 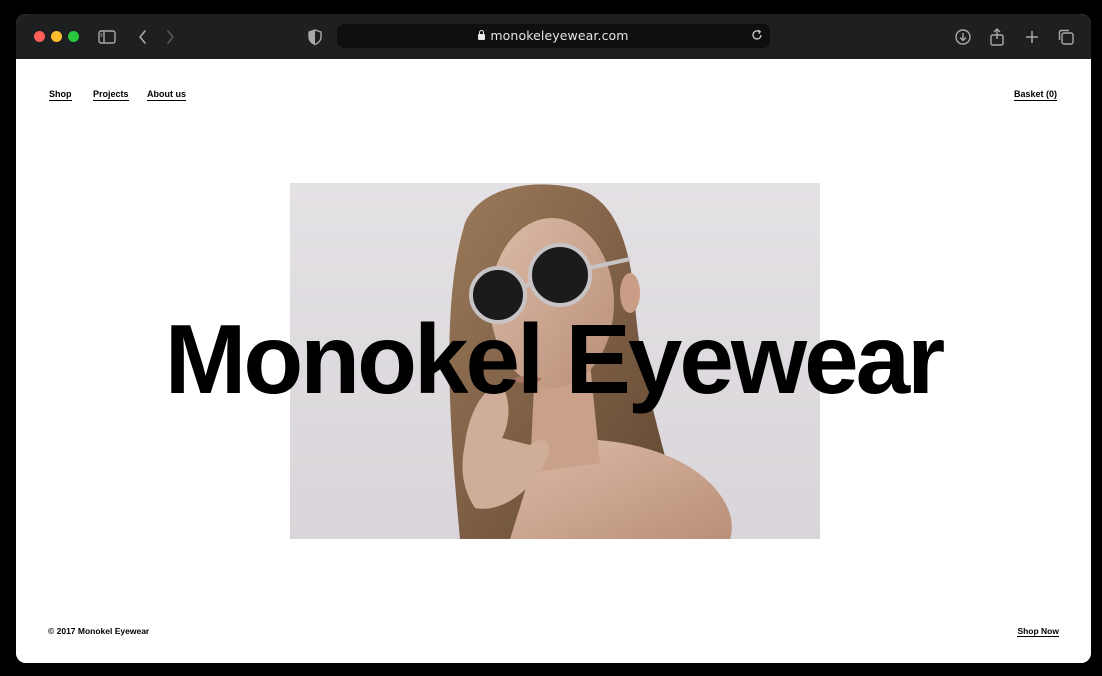 I want to click on forward-icon, so click(x=170, y=37).